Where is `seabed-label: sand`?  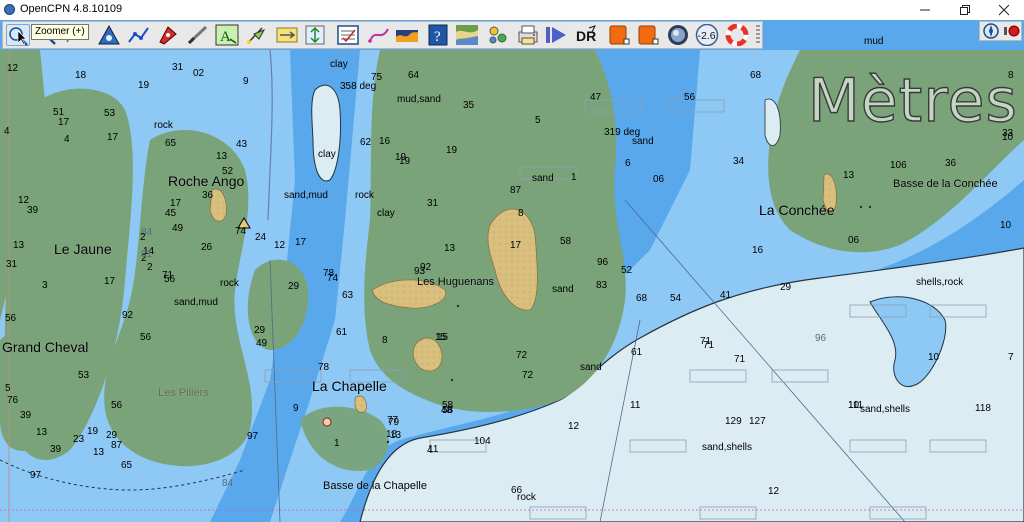 seabed-label: sand is located at coordinates (563, 289).